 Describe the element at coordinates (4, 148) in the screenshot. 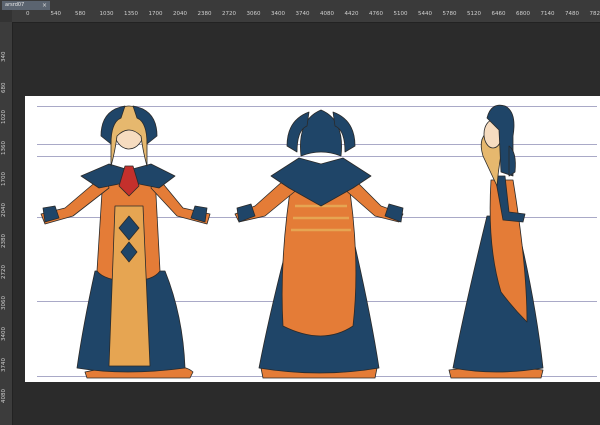

I see `ruler-tick-label: 1360` at that location.